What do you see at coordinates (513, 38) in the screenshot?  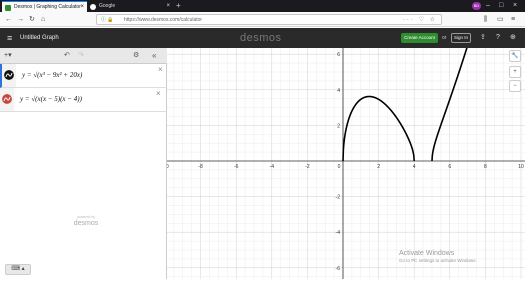 I see `language-icon: ⊕` at bounding box center [513, 38].